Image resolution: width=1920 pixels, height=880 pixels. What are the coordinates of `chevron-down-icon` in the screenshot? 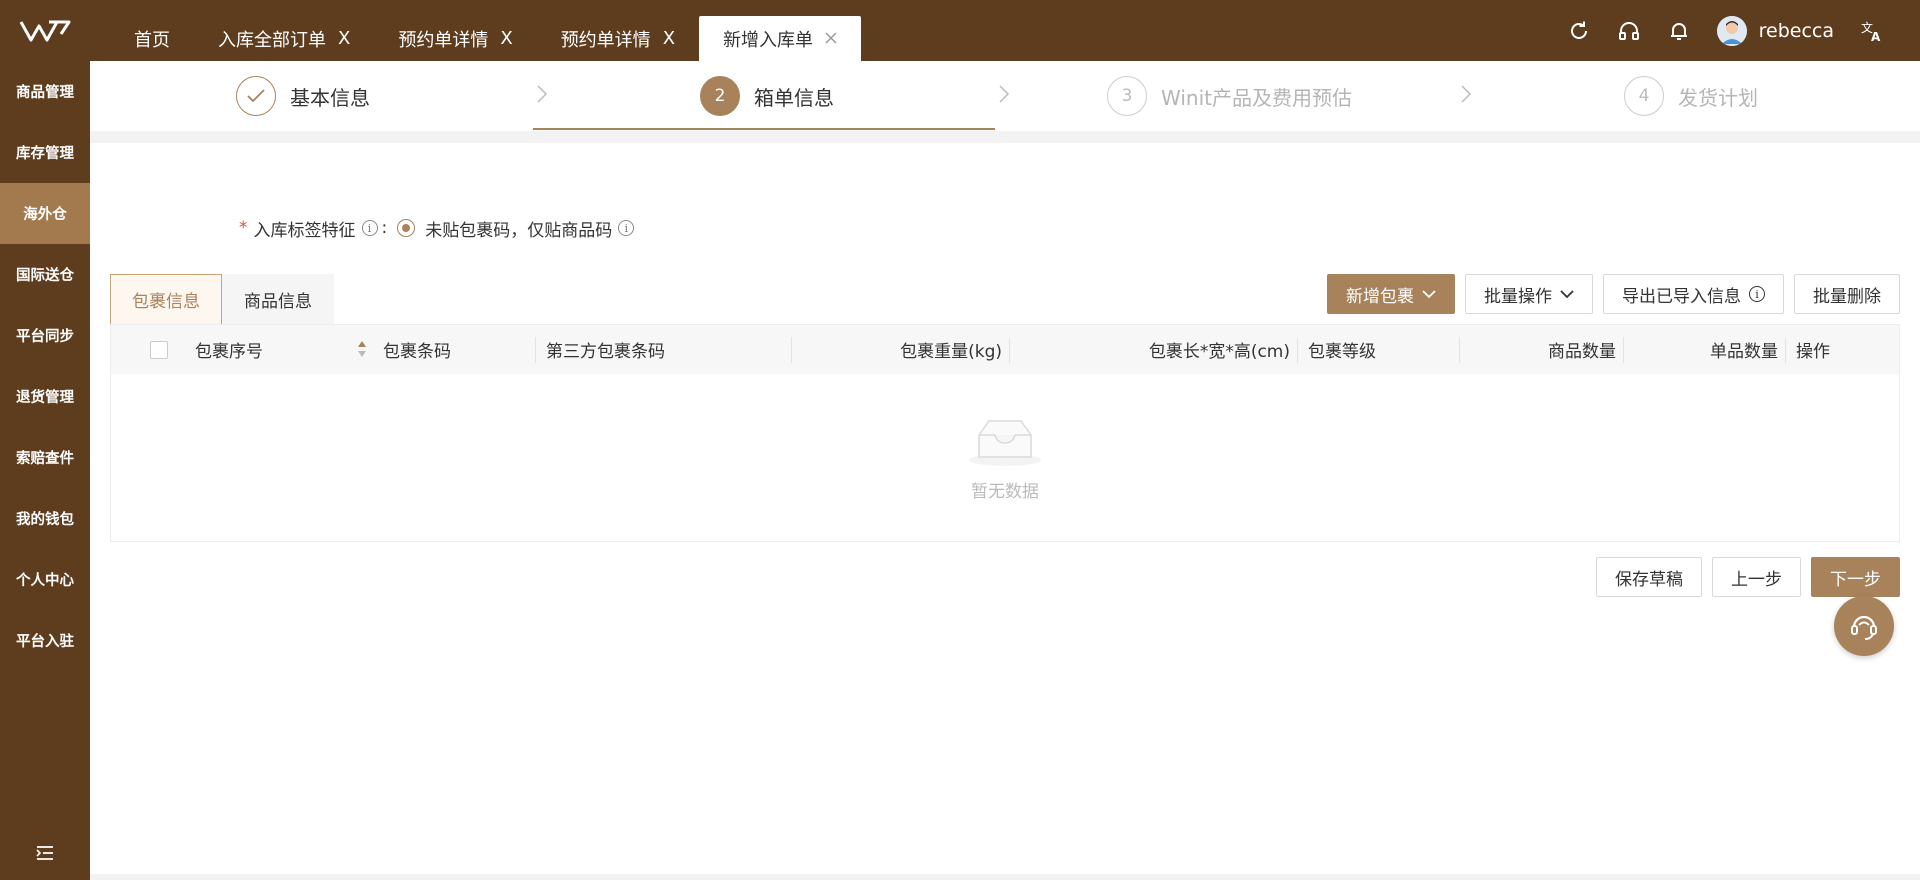 It's located at (1429, 294).